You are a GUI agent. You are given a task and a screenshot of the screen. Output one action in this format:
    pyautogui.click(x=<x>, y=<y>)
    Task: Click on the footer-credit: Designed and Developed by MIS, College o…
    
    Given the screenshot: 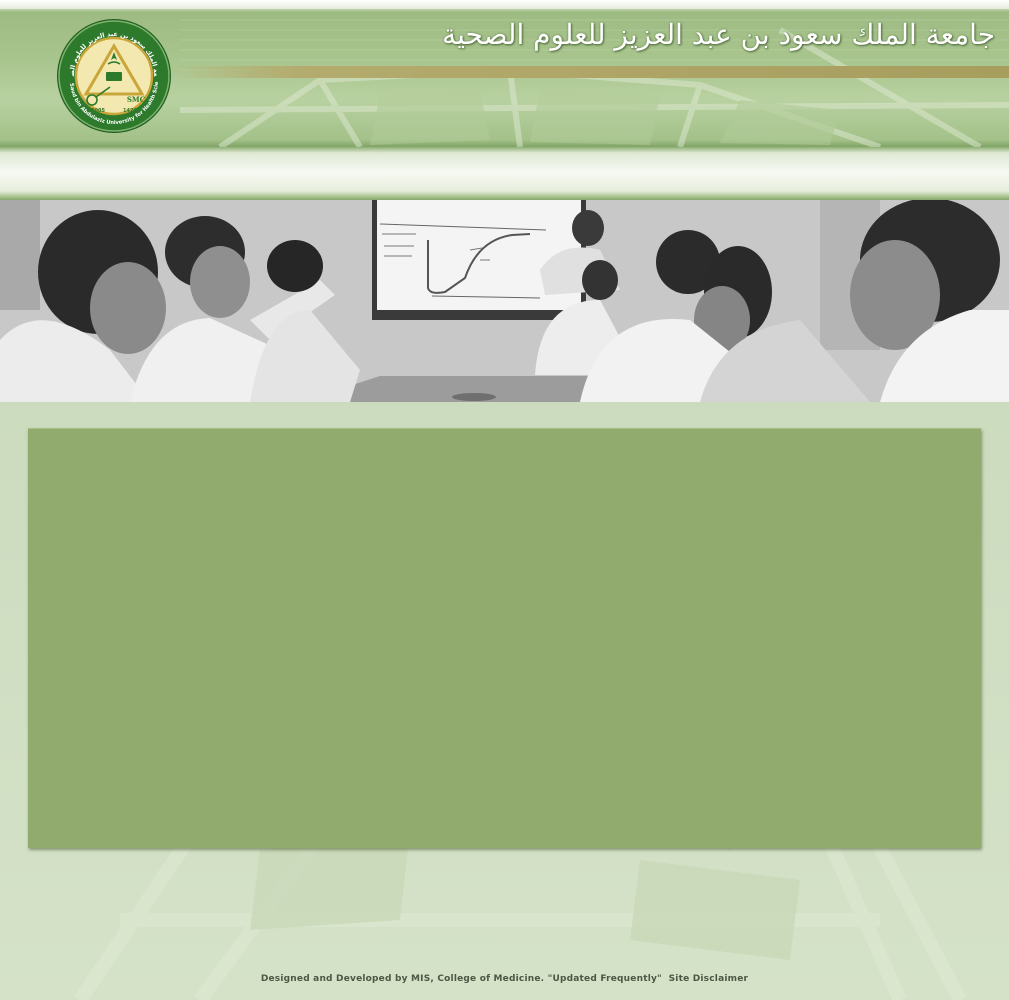 What is the action you would take?
    pyautogui.click(x=461, y=979)
    